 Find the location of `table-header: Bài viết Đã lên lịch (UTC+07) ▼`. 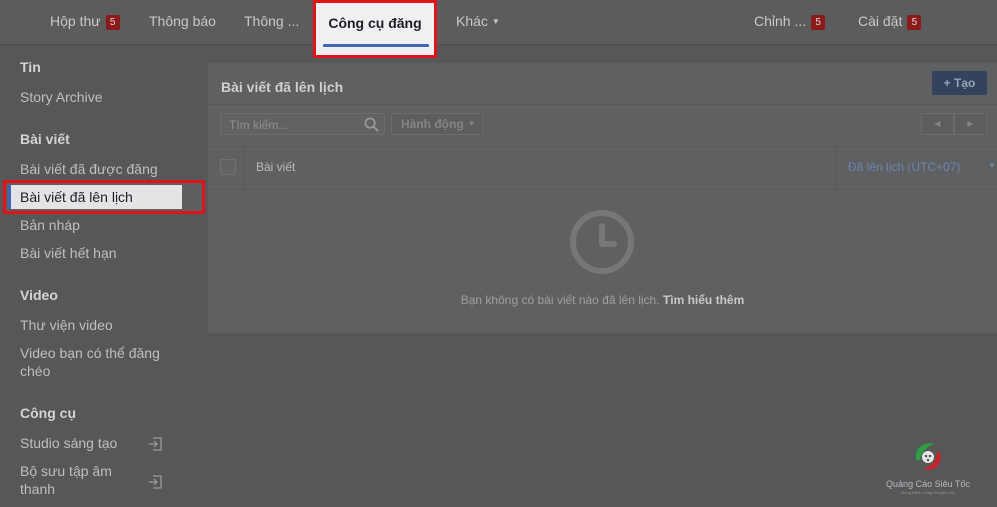

table-header: Bài viết Đã lên lịch (UTC+07) ▼ is located at coordinates (602, 168).